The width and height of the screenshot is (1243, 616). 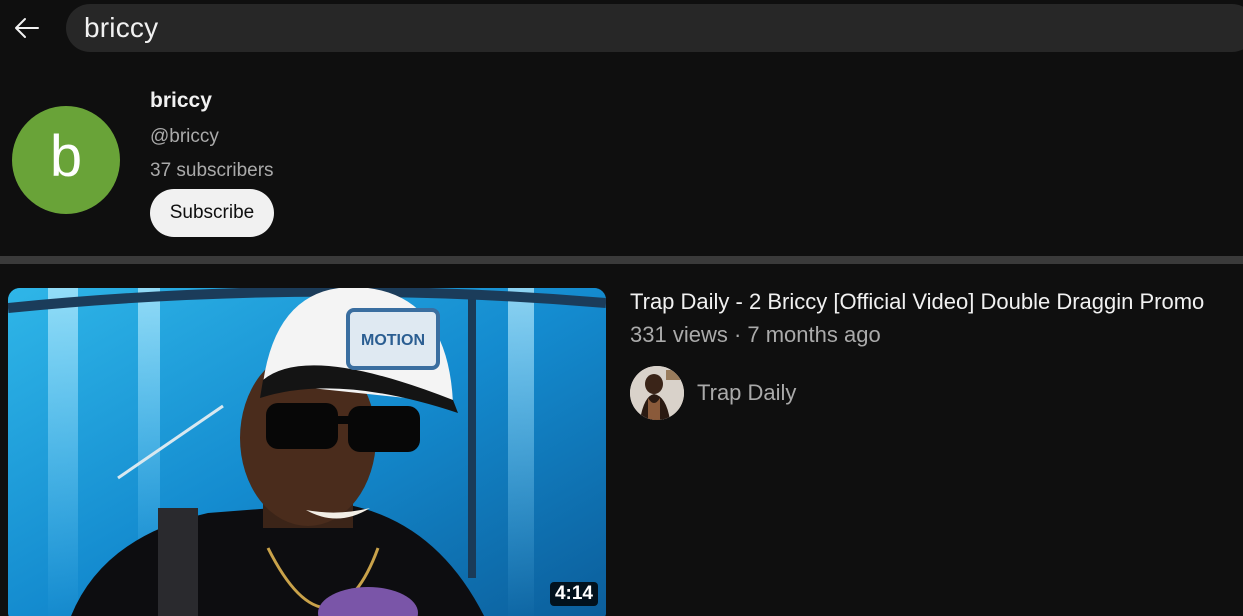 What do you see at coordinates (212, 170) in the screenshot?
I see `subscriber-count: 37 subscribers` at bounding box center [212, 170].